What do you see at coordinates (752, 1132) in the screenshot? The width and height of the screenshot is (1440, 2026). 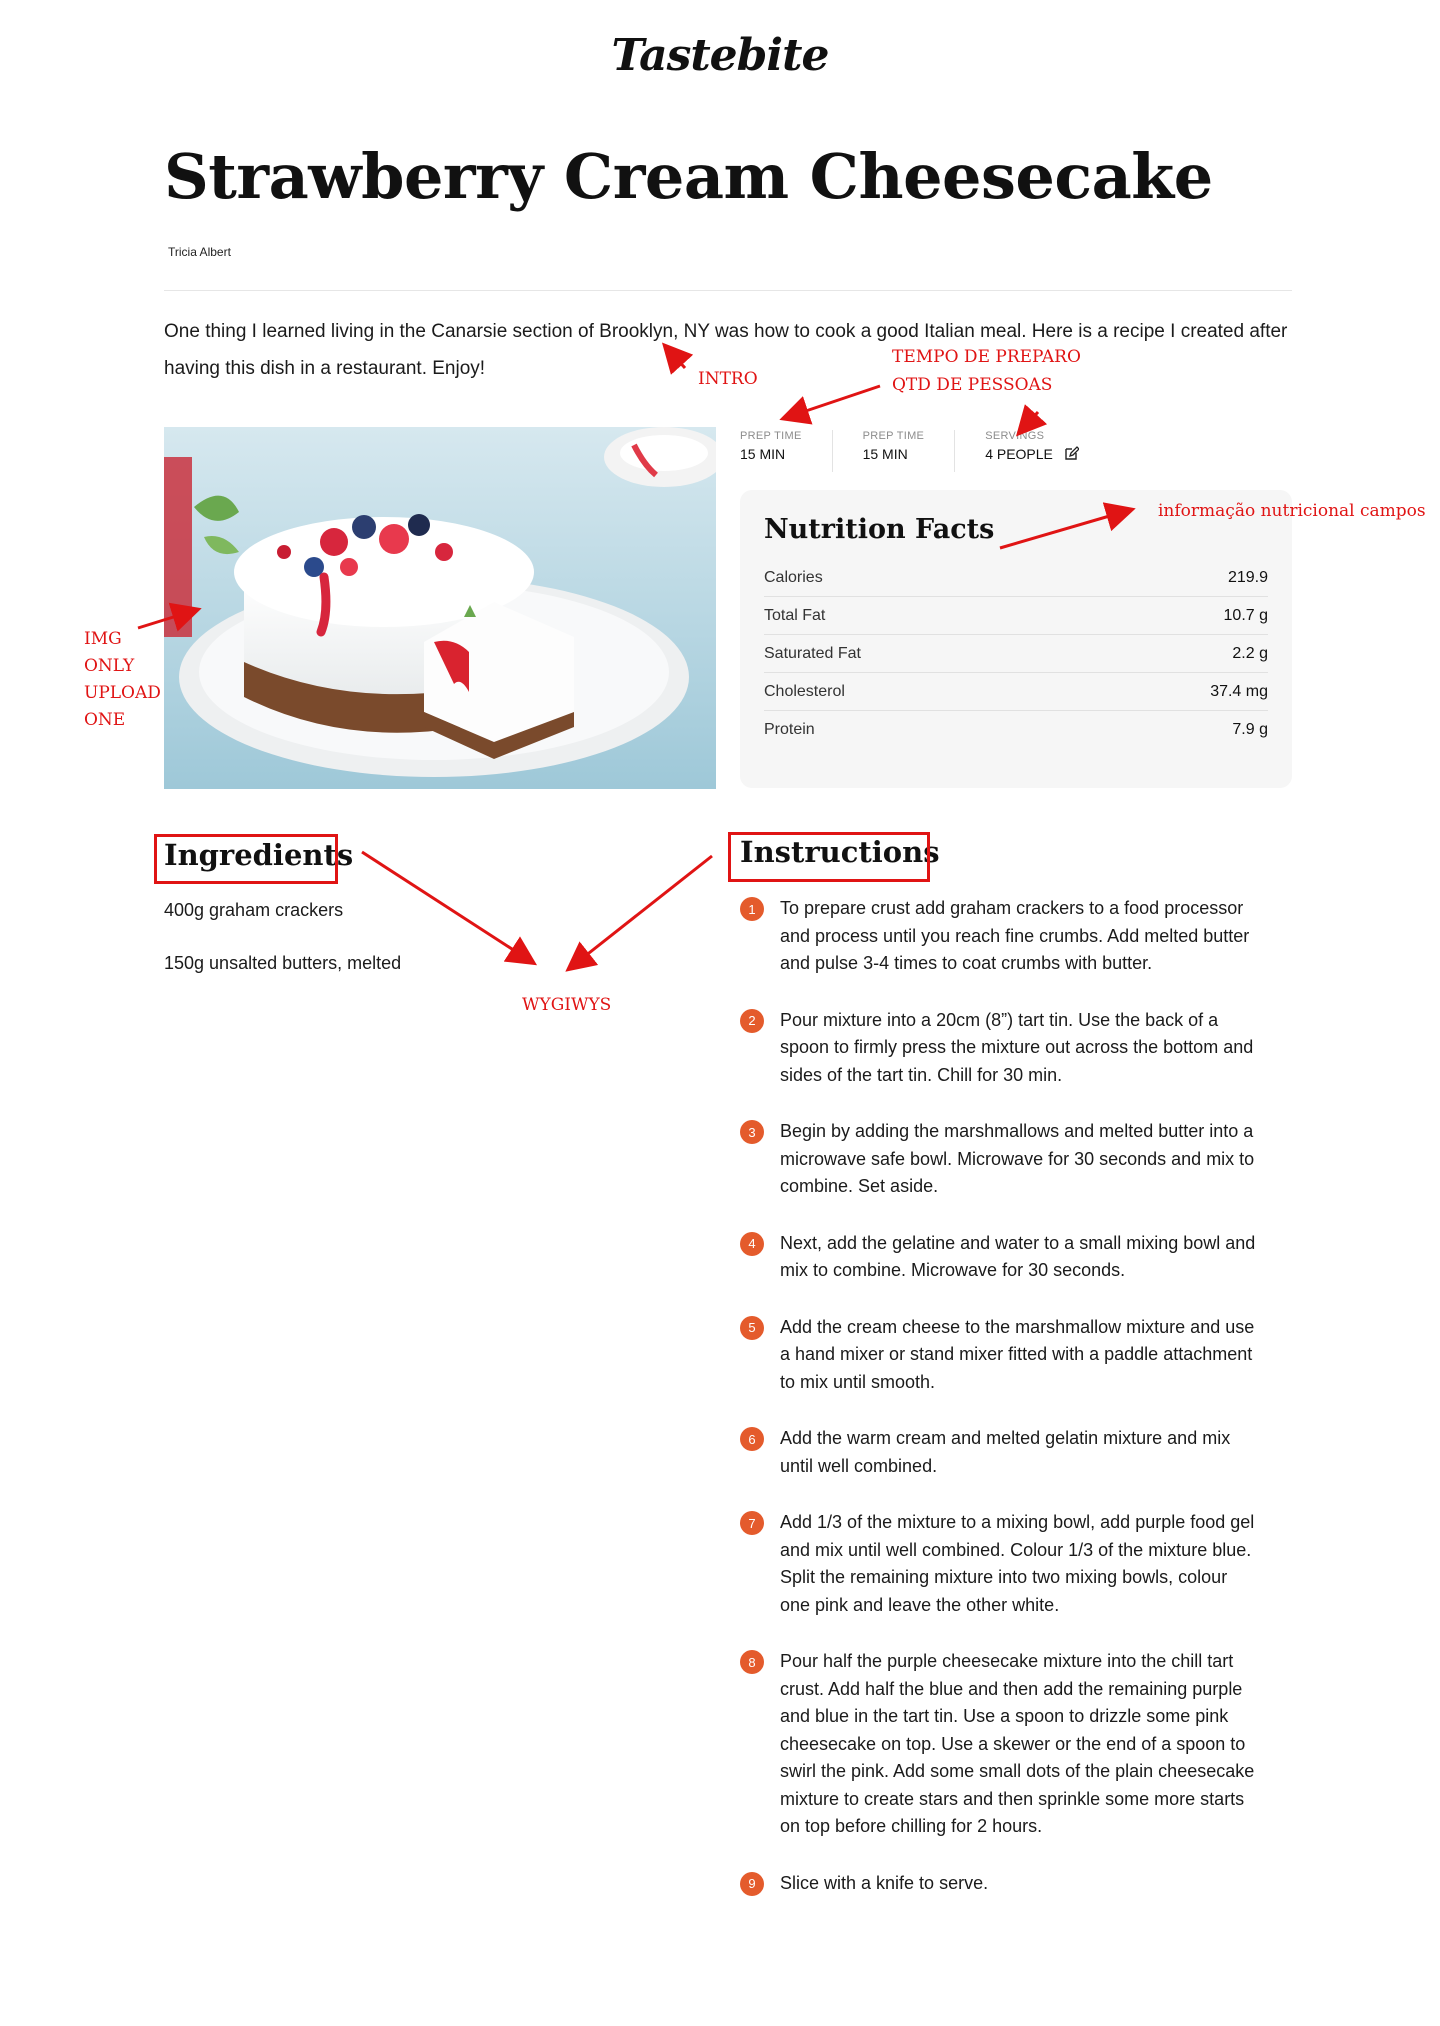 I see `step-number: 3` at bounding box center [752, 1132].